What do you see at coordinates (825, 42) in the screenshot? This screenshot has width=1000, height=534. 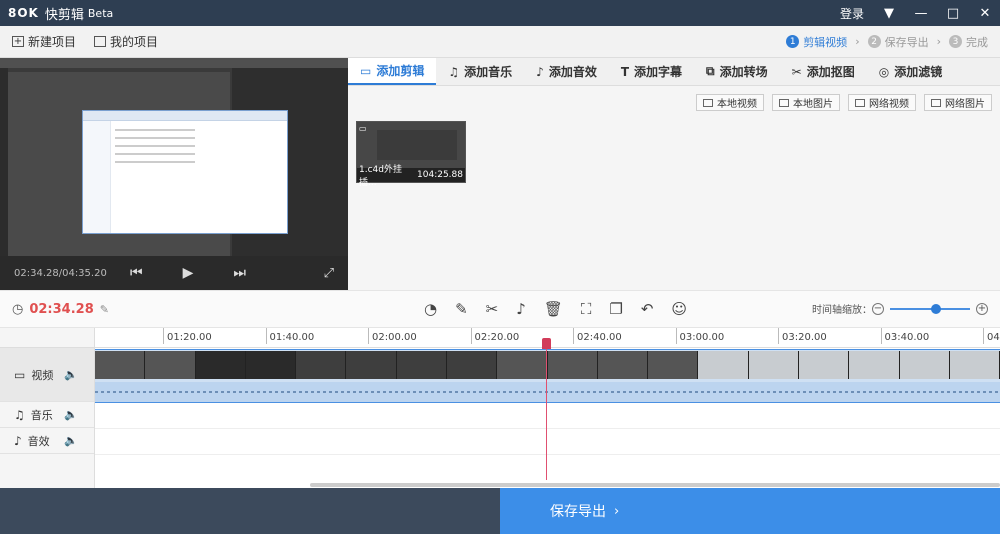 I see `step-label: 剪辑视频` at bounding box center [825, 42].